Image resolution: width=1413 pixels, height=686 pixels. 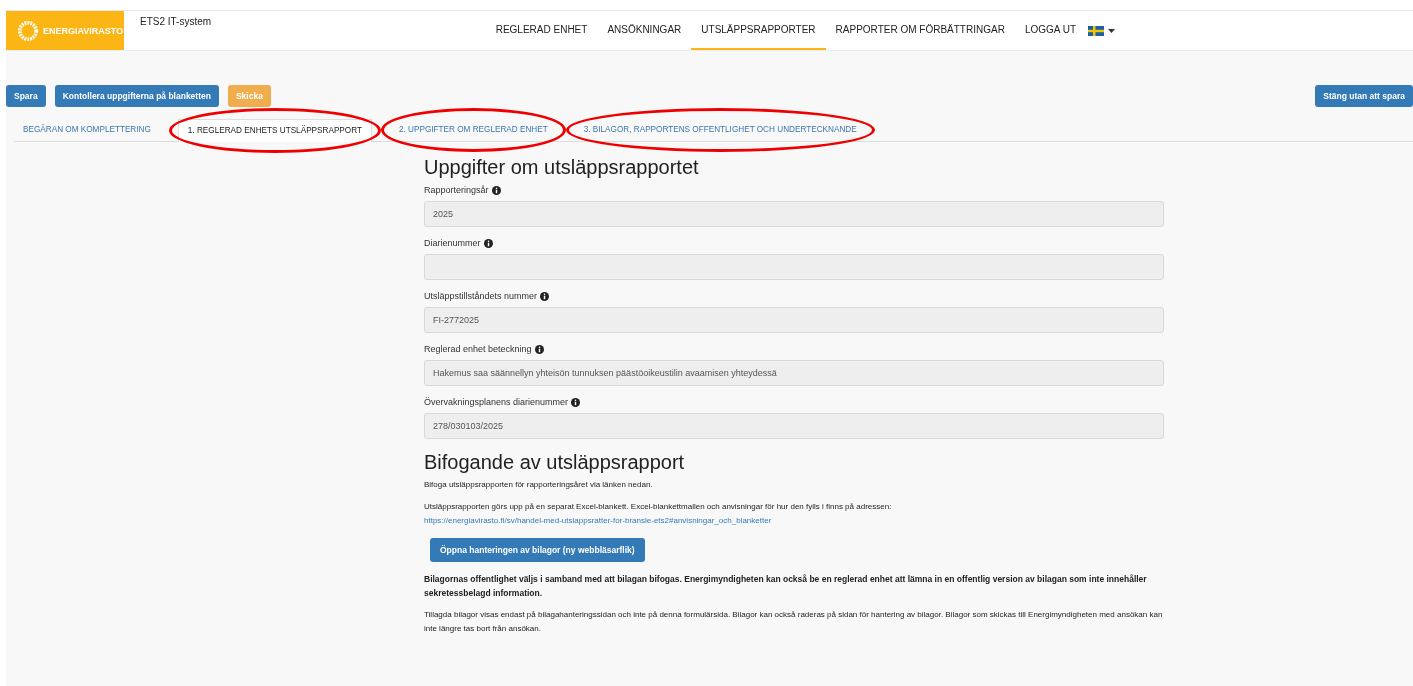 I want to click on form-tab: BEGÄRAN OM KOMPLETTERING, so click(x=87, y=130).